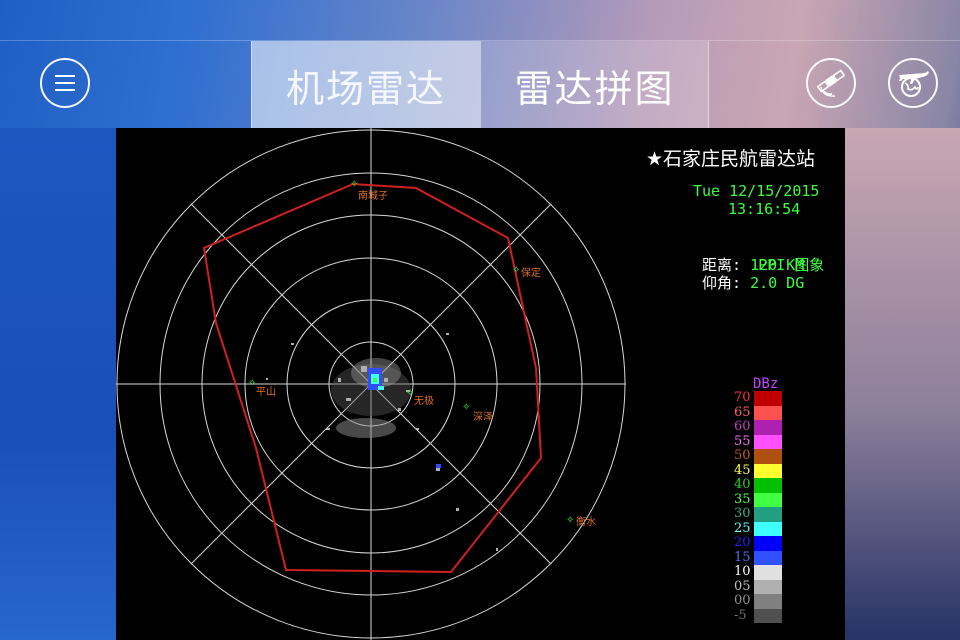  What do you see at coordinates (742, 514) in the screenshot?
I see `legend-label: 30` at bounding box center [742, 514].